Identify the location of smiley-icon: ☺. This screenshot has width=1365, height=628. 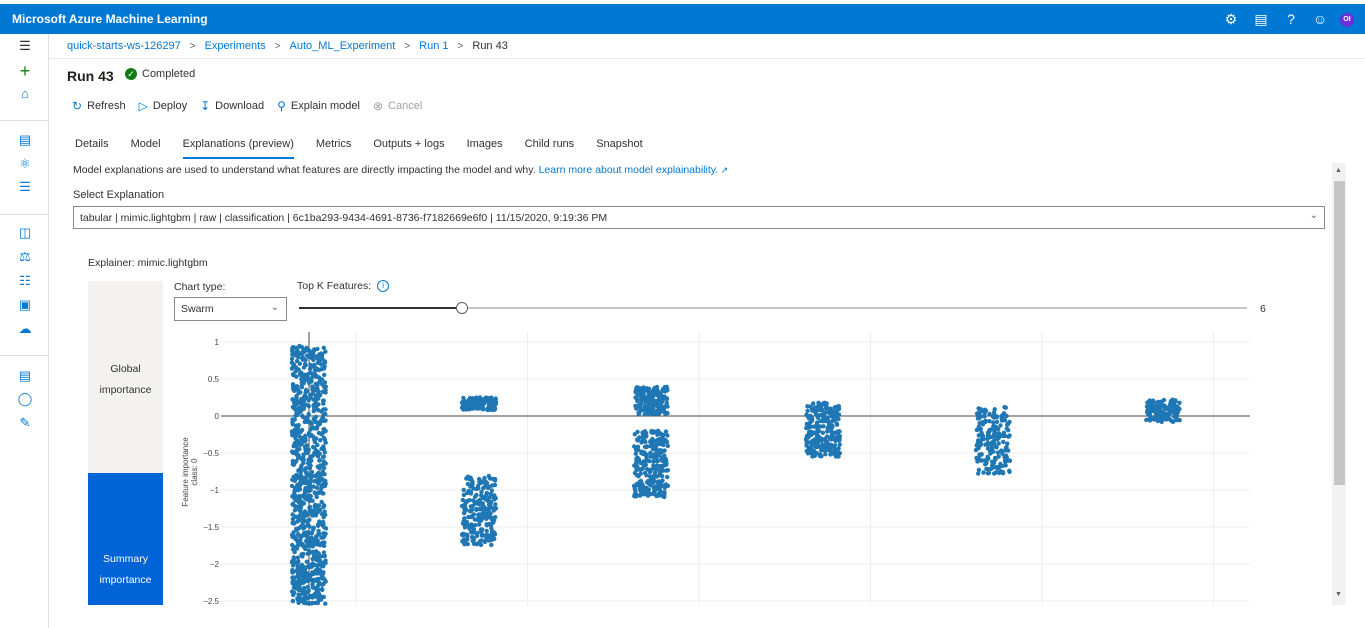
(1320, 19).